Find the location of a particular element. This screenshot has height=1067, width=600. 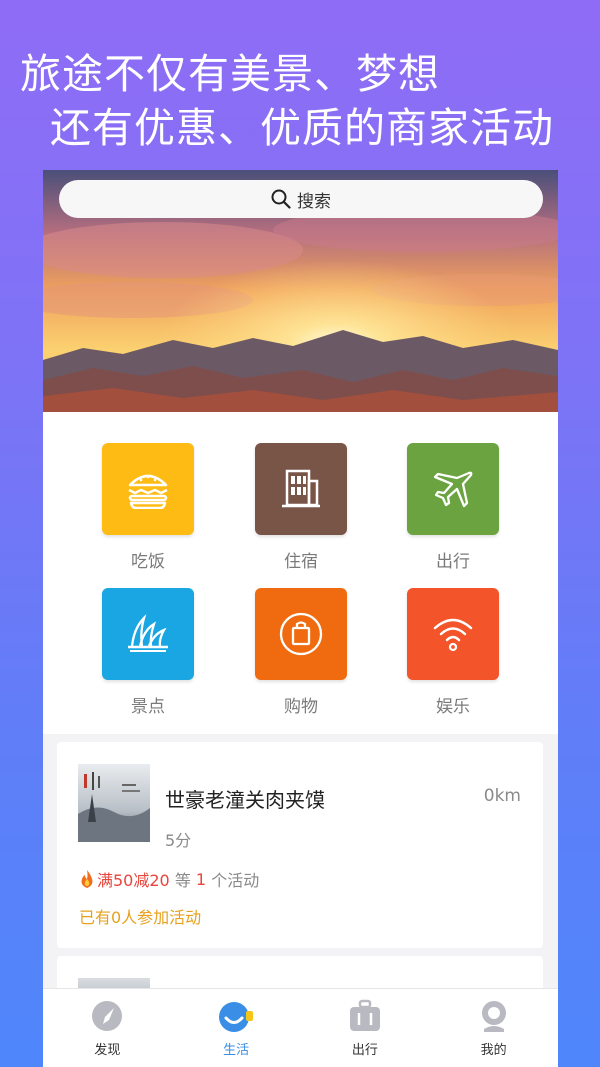

shop-distance: 0km is located at coordinates (502, 796).